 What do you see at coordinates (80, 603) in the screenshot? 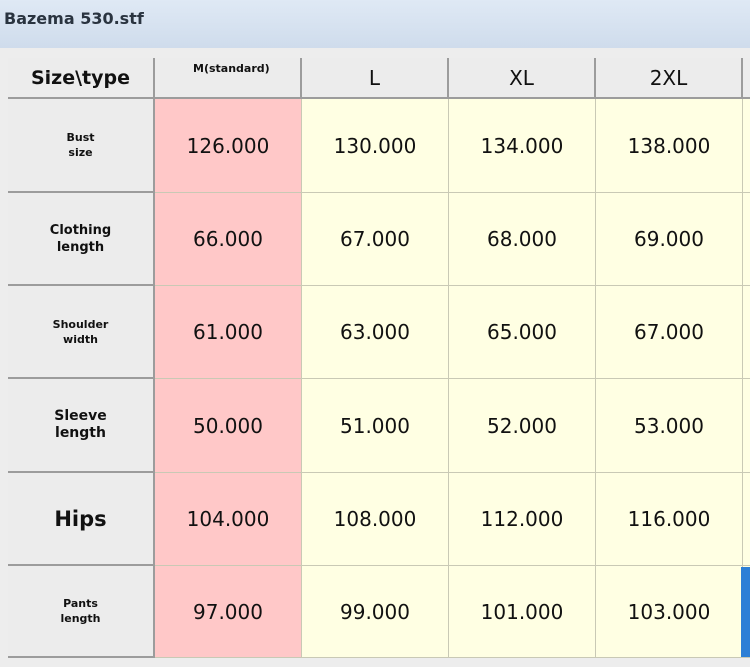
I see `row-label-line1: Pants` at bounding box center [80, 603].